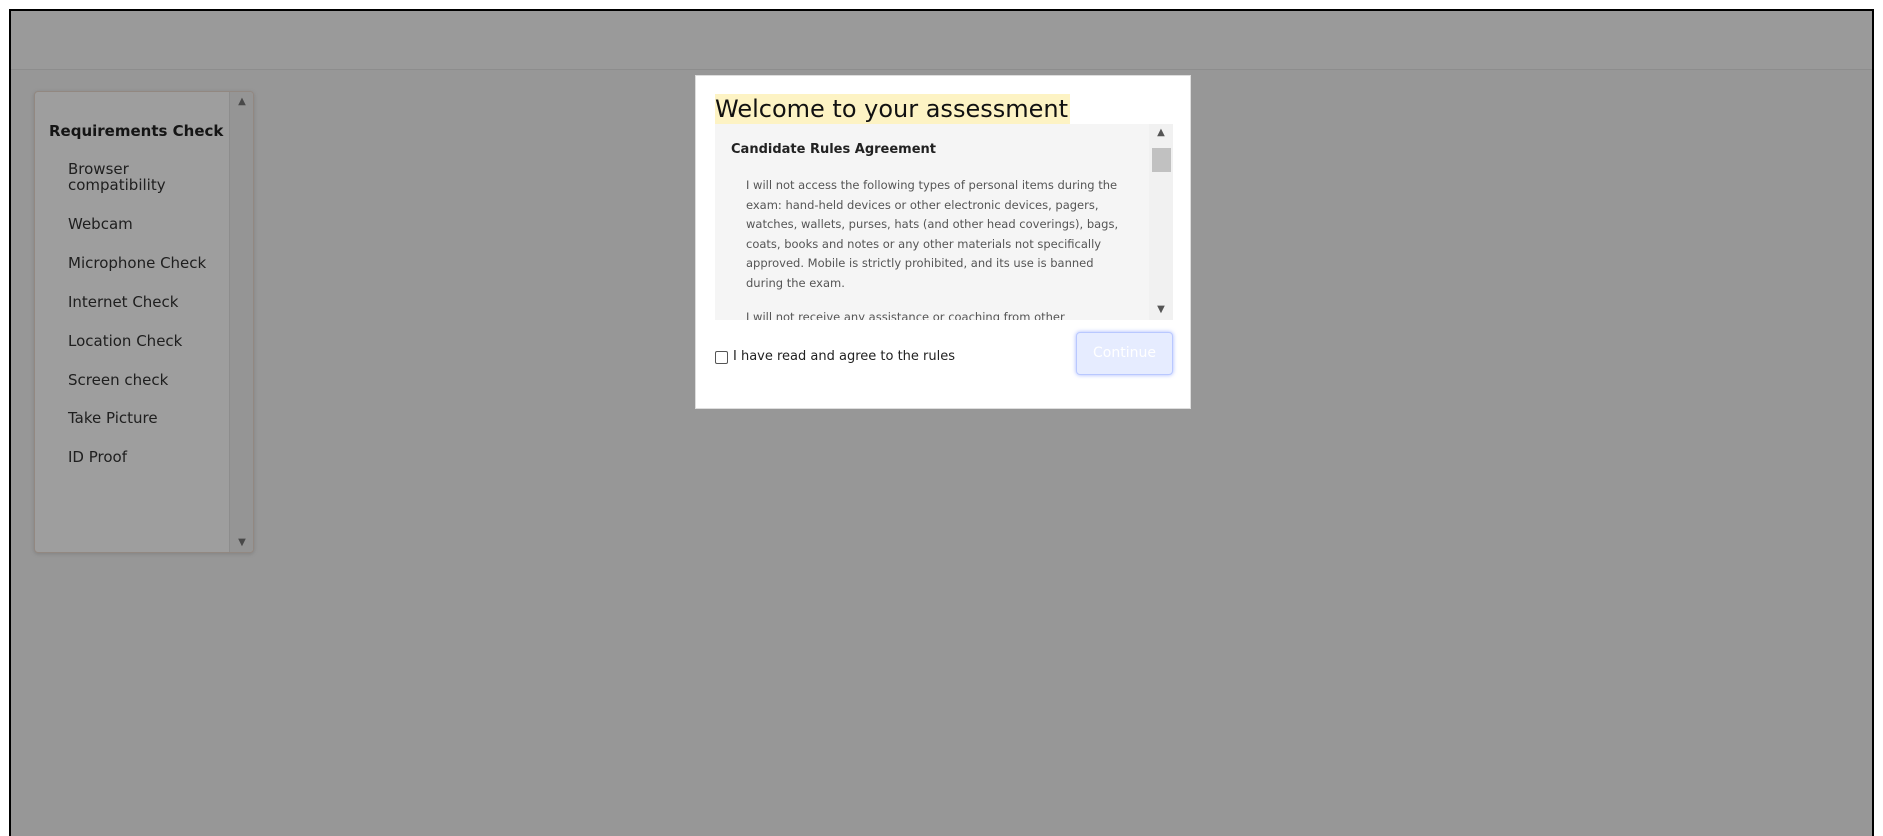 The width and height of the screenshot is (1883, 836). What do you see at coordinates (1161, 132) in the screenshot?
I see `arrow-up-icon: ▲` at bounding box center [1161, 132].